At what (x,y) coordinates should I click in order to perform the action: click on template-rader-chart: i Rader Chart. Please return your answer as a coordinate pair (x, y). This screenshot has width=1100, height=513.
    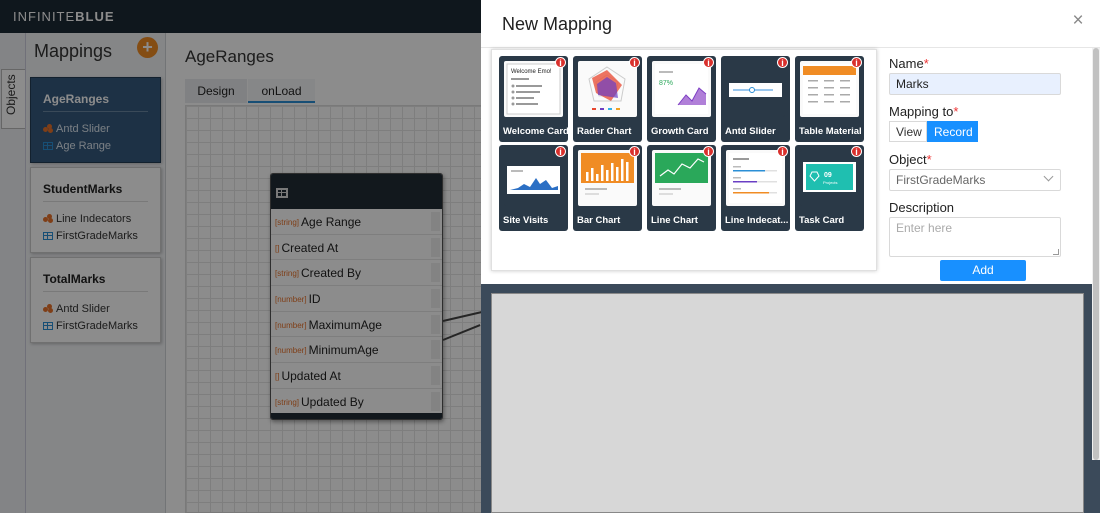
    Looking at the image, I should click on (607, 99).